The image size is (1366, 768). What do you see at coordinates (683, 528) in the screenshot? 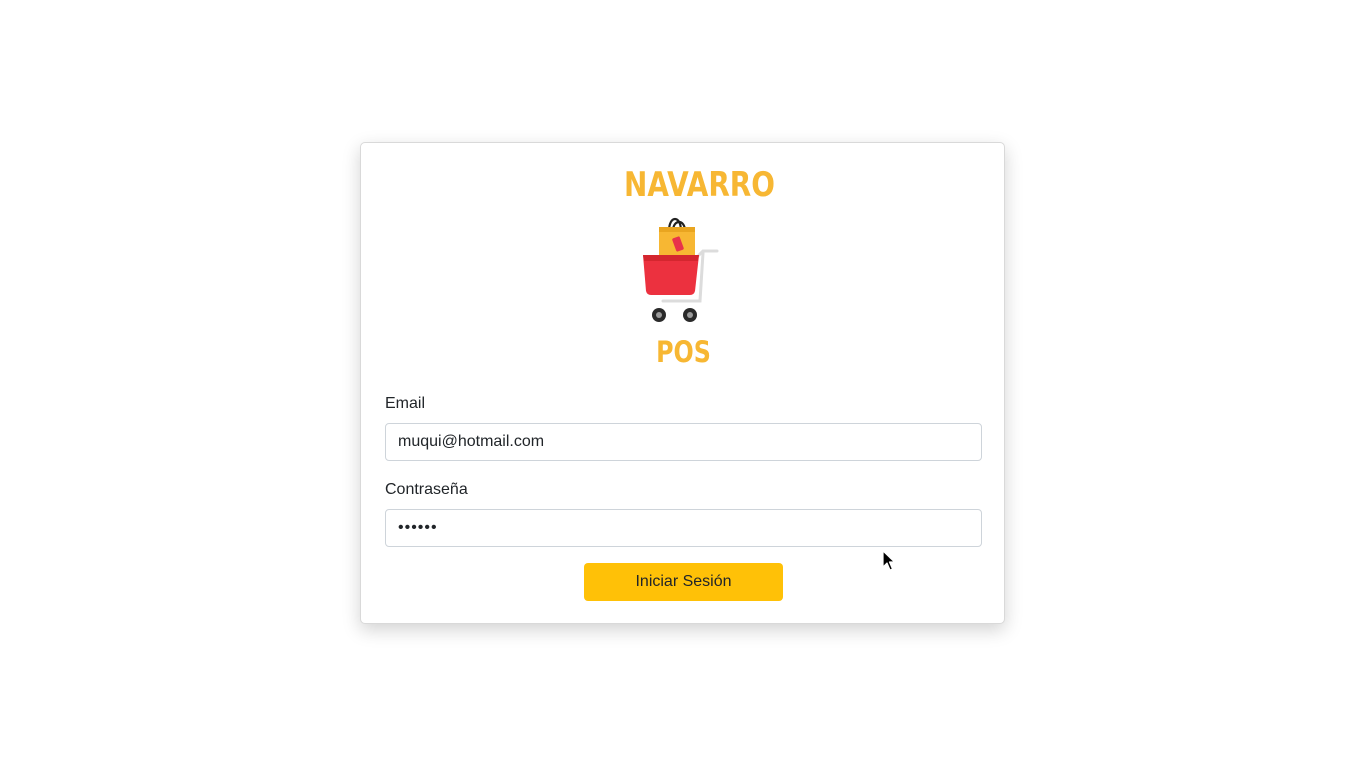
I see `password-field` at bounding box center [683, 528].